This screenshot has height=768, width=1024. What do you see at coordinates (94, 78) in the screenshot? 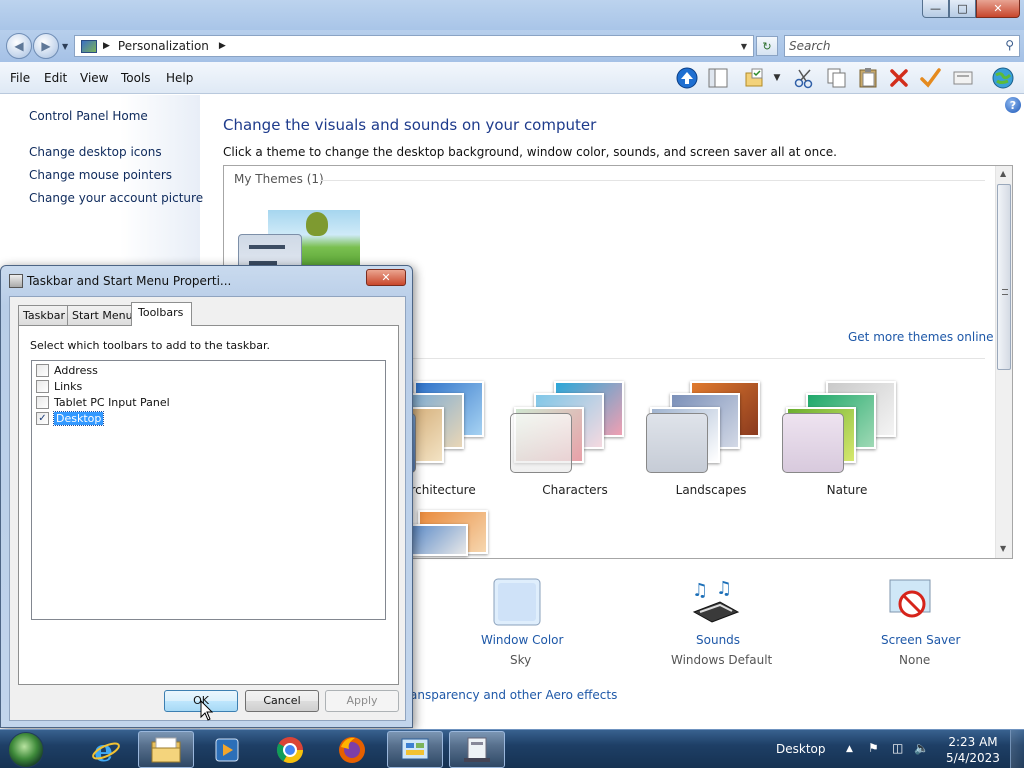
I see `menu-view: View` at bounding box center [94, 78].